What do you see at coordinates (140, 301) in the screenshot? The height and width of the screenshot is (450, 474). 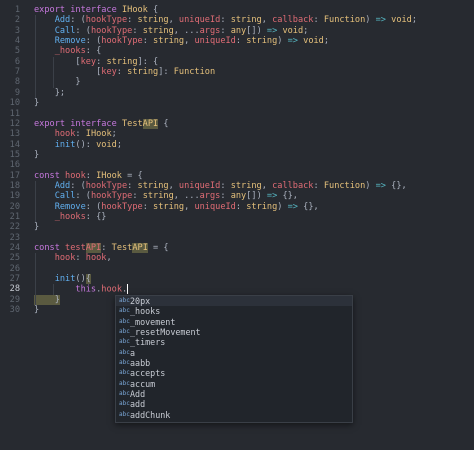 I see `suggestion-label: 20px` at bounding box center [140, 301].